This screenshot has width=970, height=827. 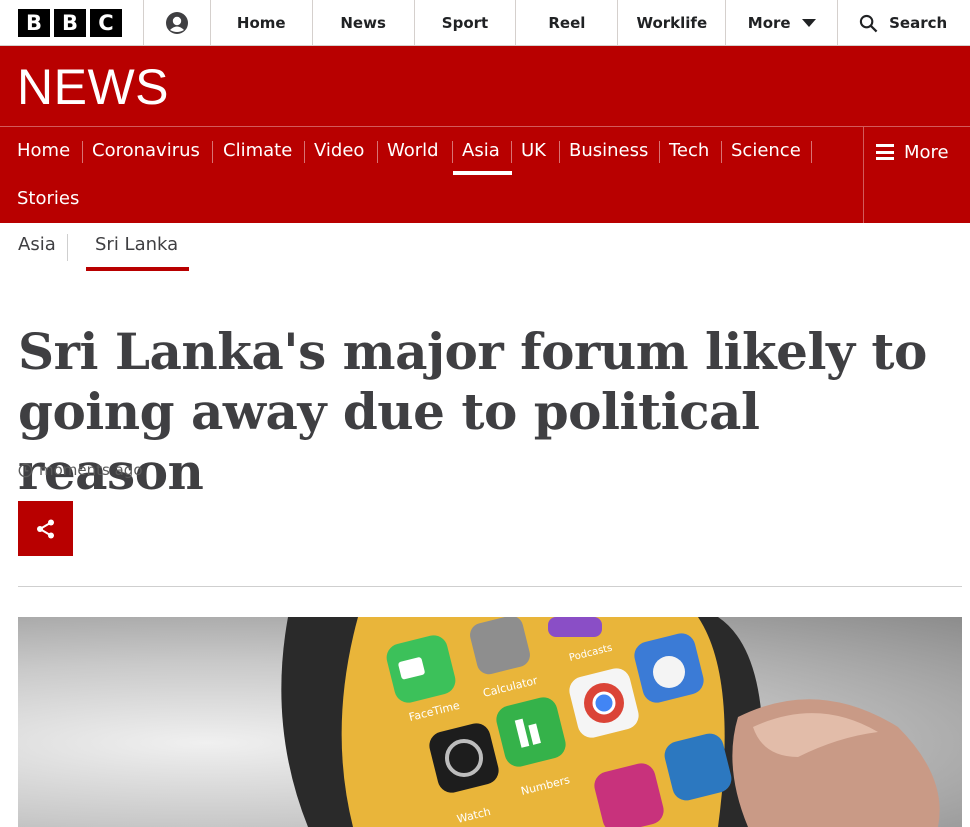 I want to click on secondary-nav-asia: Asia, so click(x=37, y=244).